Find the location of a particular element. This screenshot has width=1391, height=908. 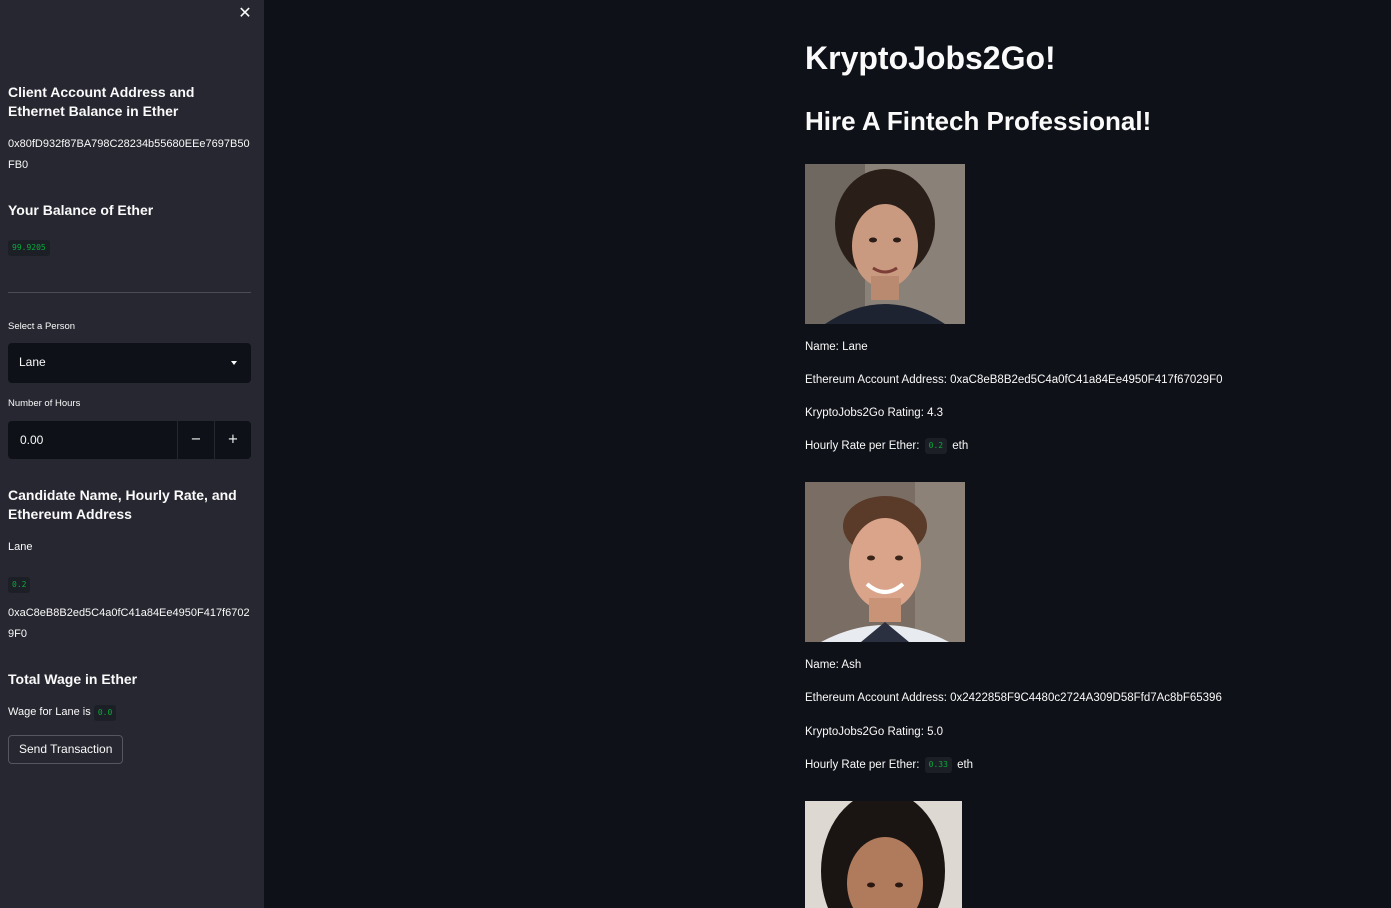

wage-heading: Total Wage in Ether is located at coordinates (73, 679).